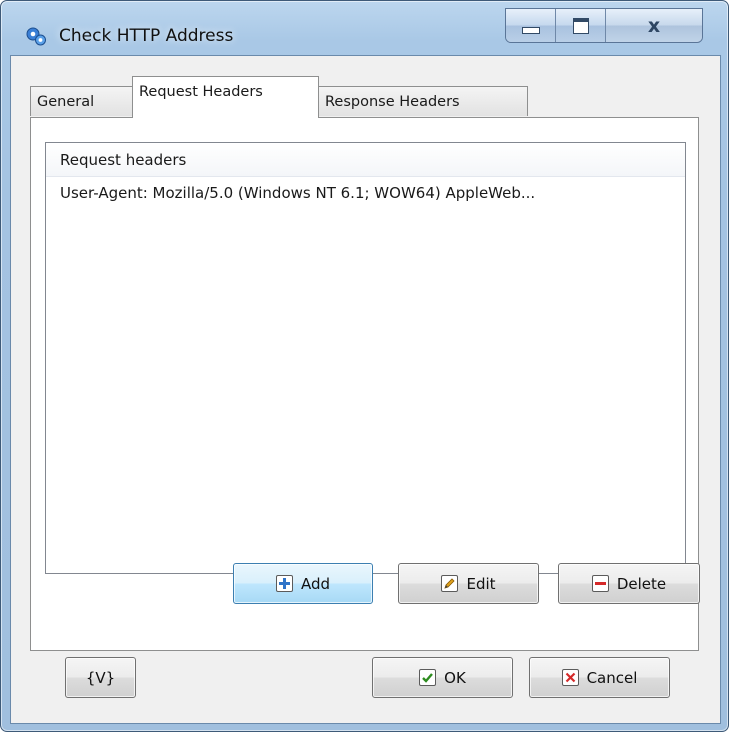 The image size is (729, 732). I want to click on variables-button: {V}, so click(100, 677).